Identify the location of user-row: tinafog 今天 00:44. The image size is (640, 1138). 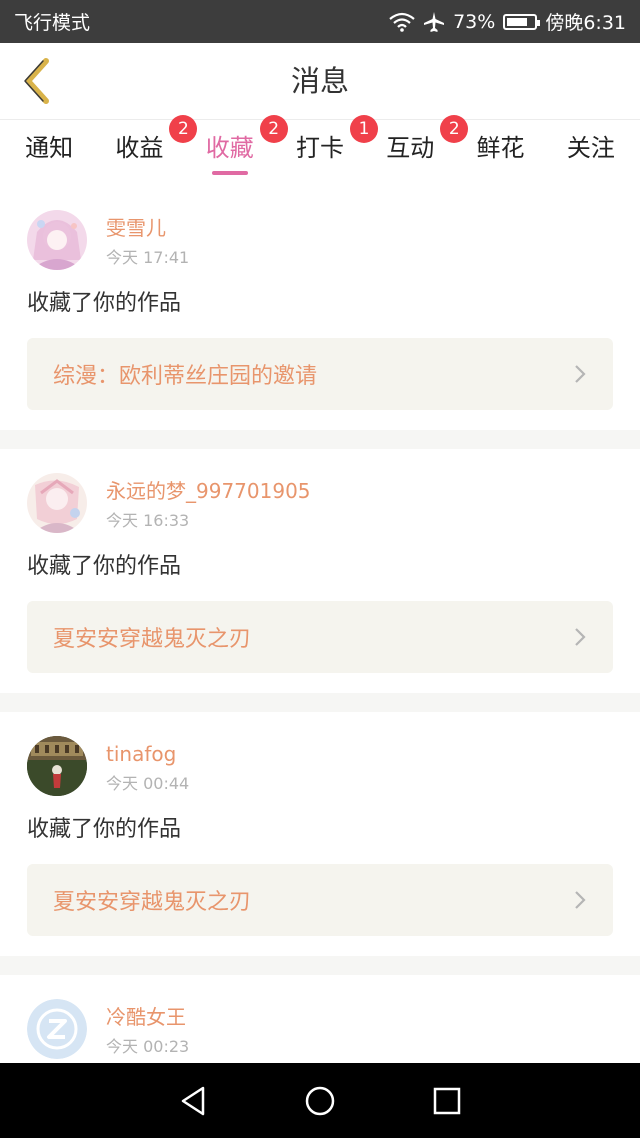
(320, 766).